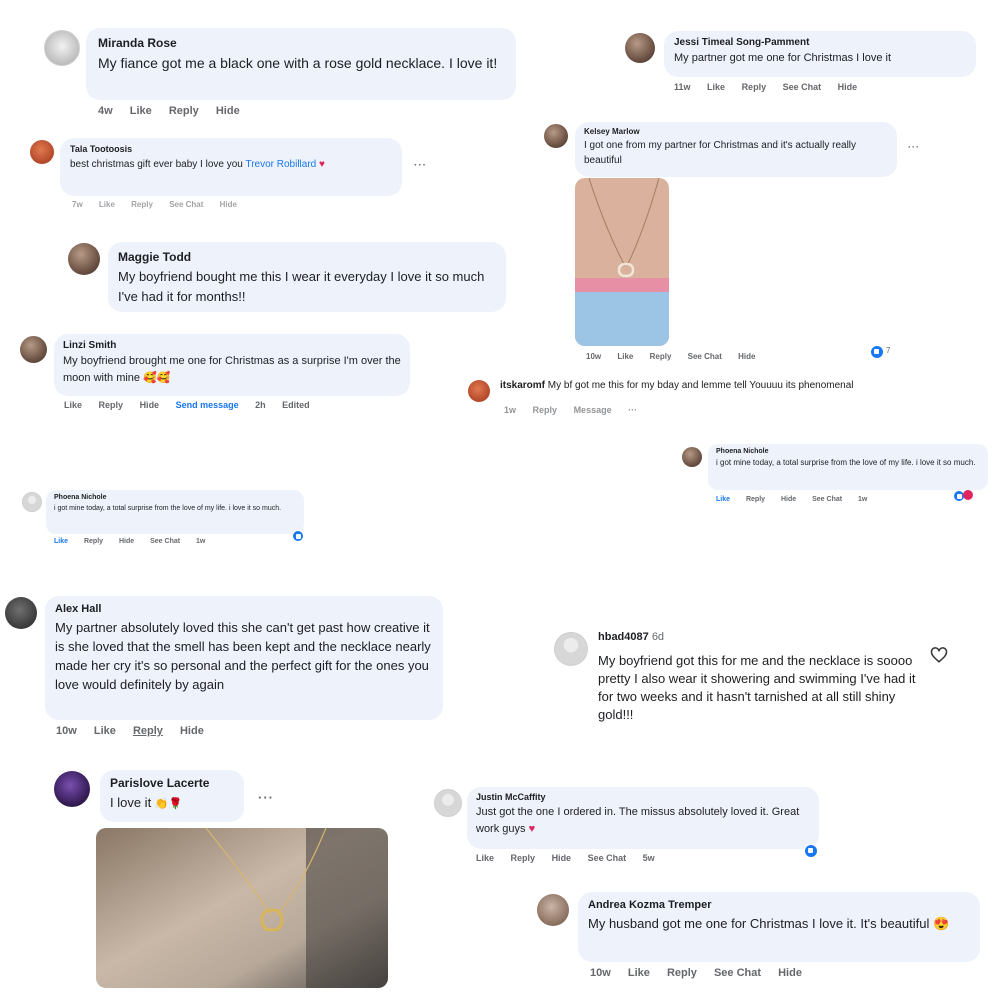 This screenshot has height=1000, width=1000. I want to click on commenter-name: Miranda Rose, so click(301, 43).